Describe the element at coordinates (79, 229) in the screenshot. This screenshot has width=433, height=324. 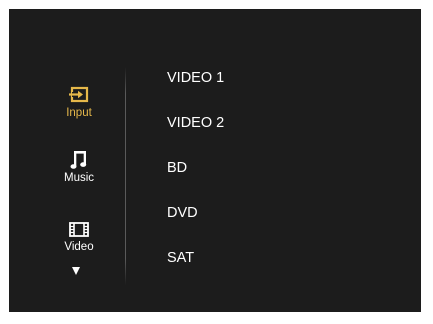
I see `film-strip-icon` at that location.